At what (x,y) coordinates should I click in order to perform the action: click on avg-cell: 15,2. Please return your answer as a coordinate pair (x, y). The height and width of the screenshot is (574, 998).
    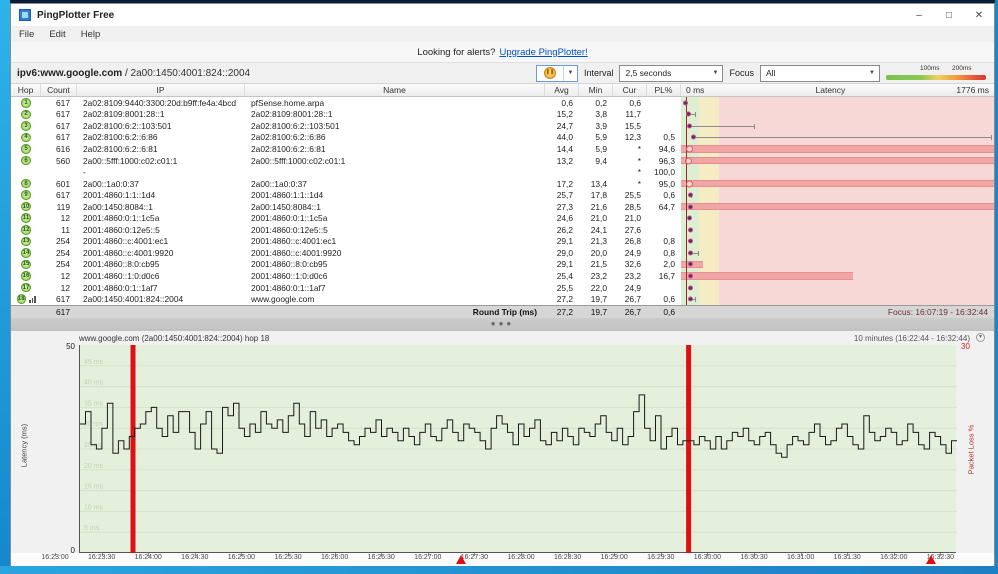
    Looking at the image, I should click on (564, 114).